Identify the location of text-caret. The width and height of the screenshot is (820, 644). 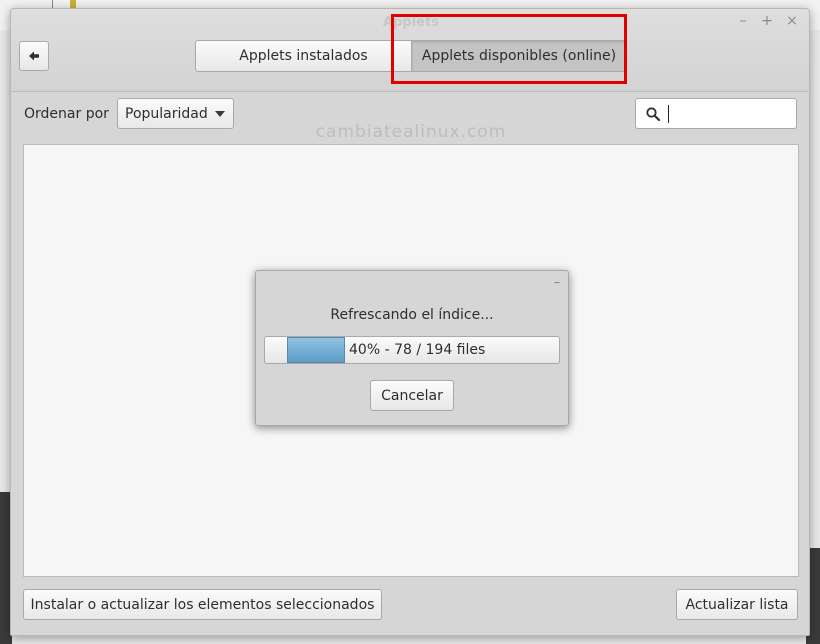
(668, 114).